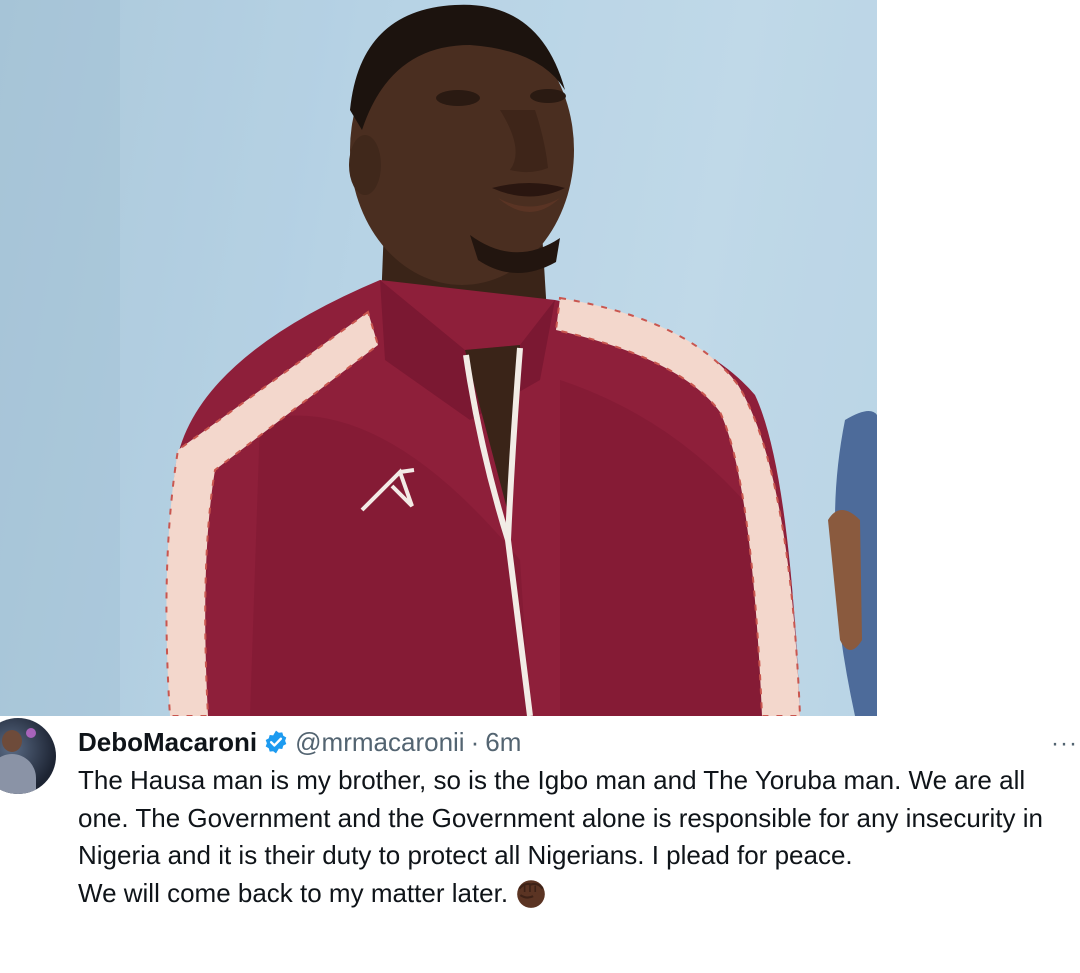 The height and width of the screenshot is (973, 1080). I want to click on display-name: DeboMacaroni, so click(167, 742).